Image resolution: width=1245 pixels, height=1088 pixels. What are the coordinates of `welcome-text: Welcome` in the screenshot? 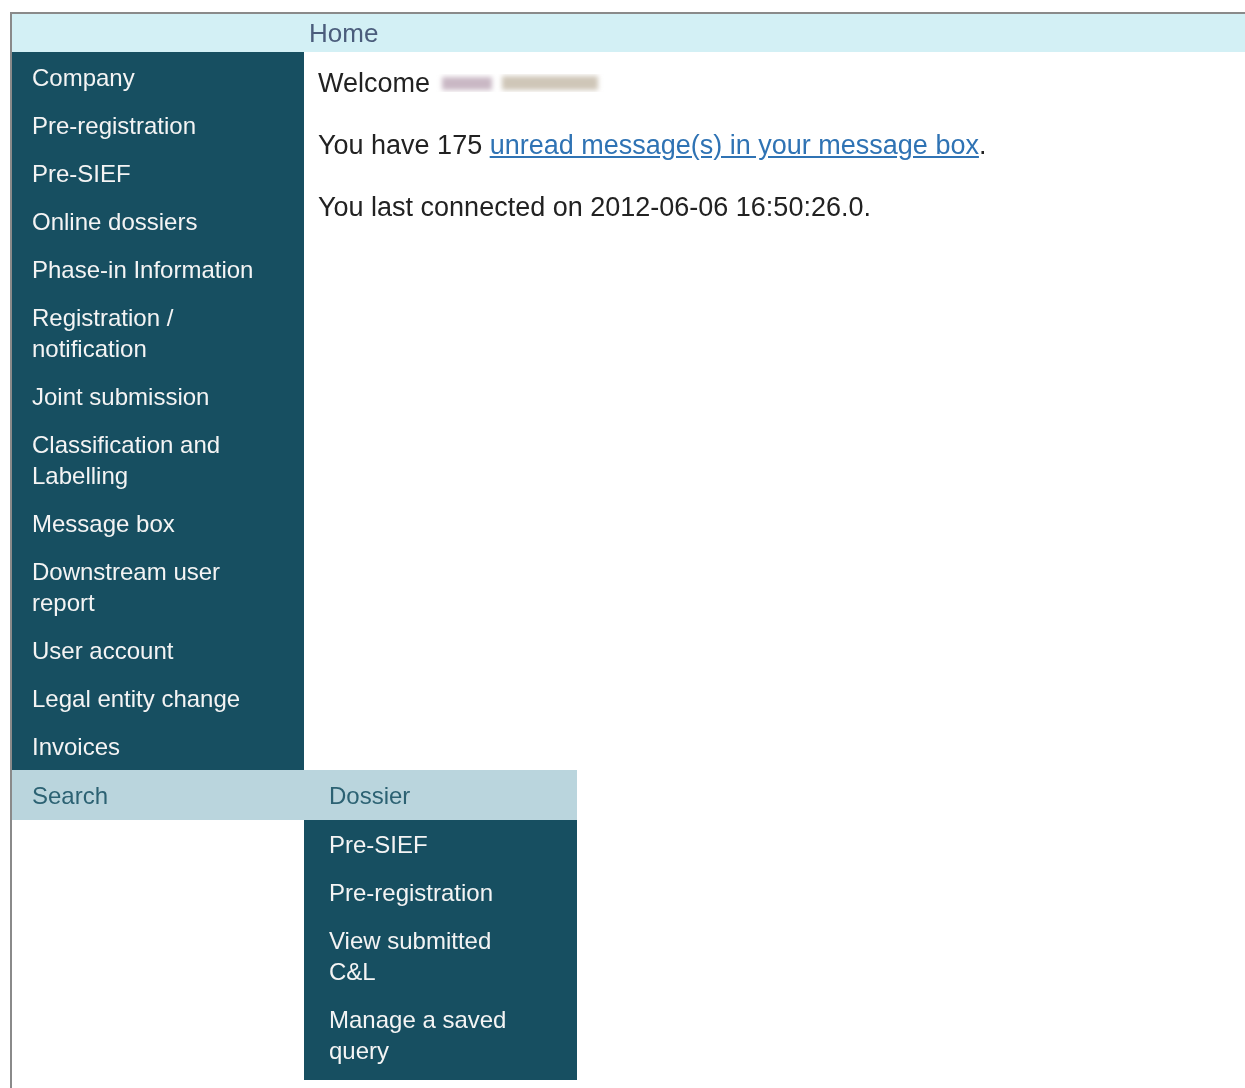 It's located at (374, 83).